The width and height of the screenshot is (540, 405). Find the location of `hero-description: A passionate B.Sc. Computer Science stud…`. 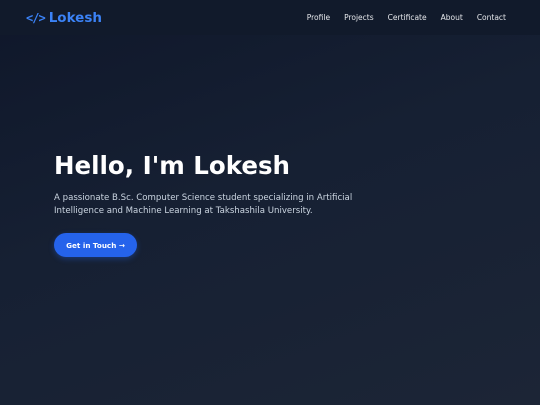

hero-description: A passionate B.Sc. Computer Science stud… is located at coordinates (203, 204).